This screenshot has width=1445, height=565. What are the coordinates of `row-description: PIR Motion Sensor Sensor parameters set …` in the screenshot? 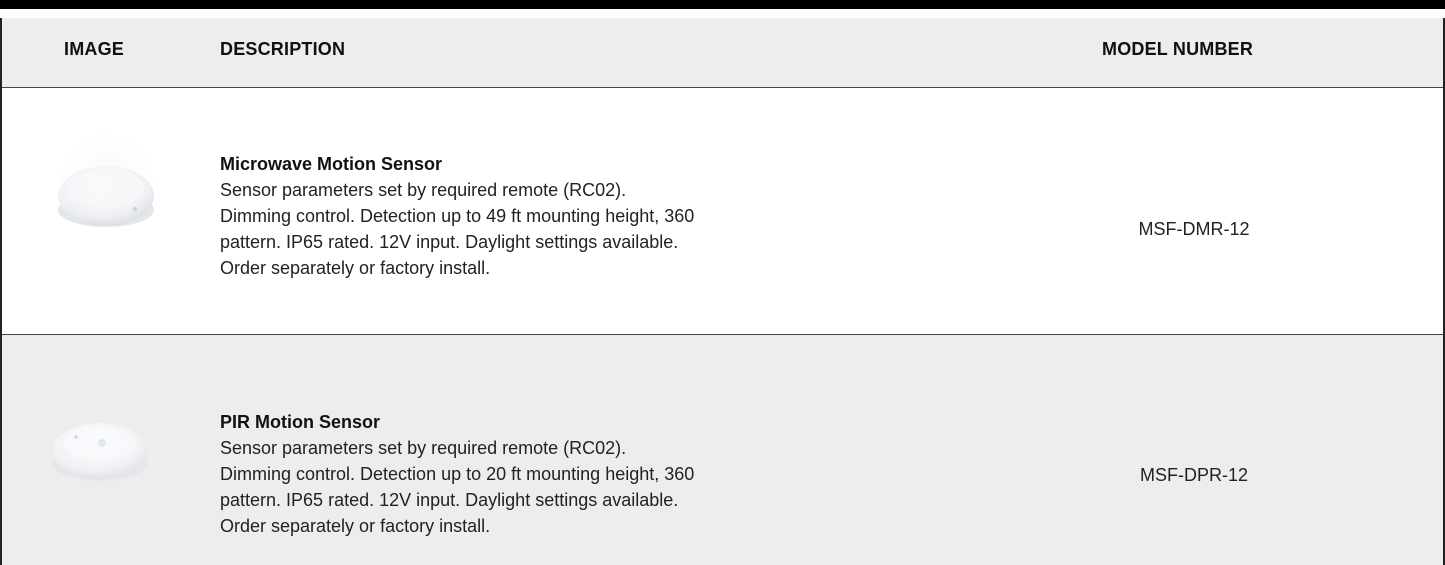 It's located at (580, 474).